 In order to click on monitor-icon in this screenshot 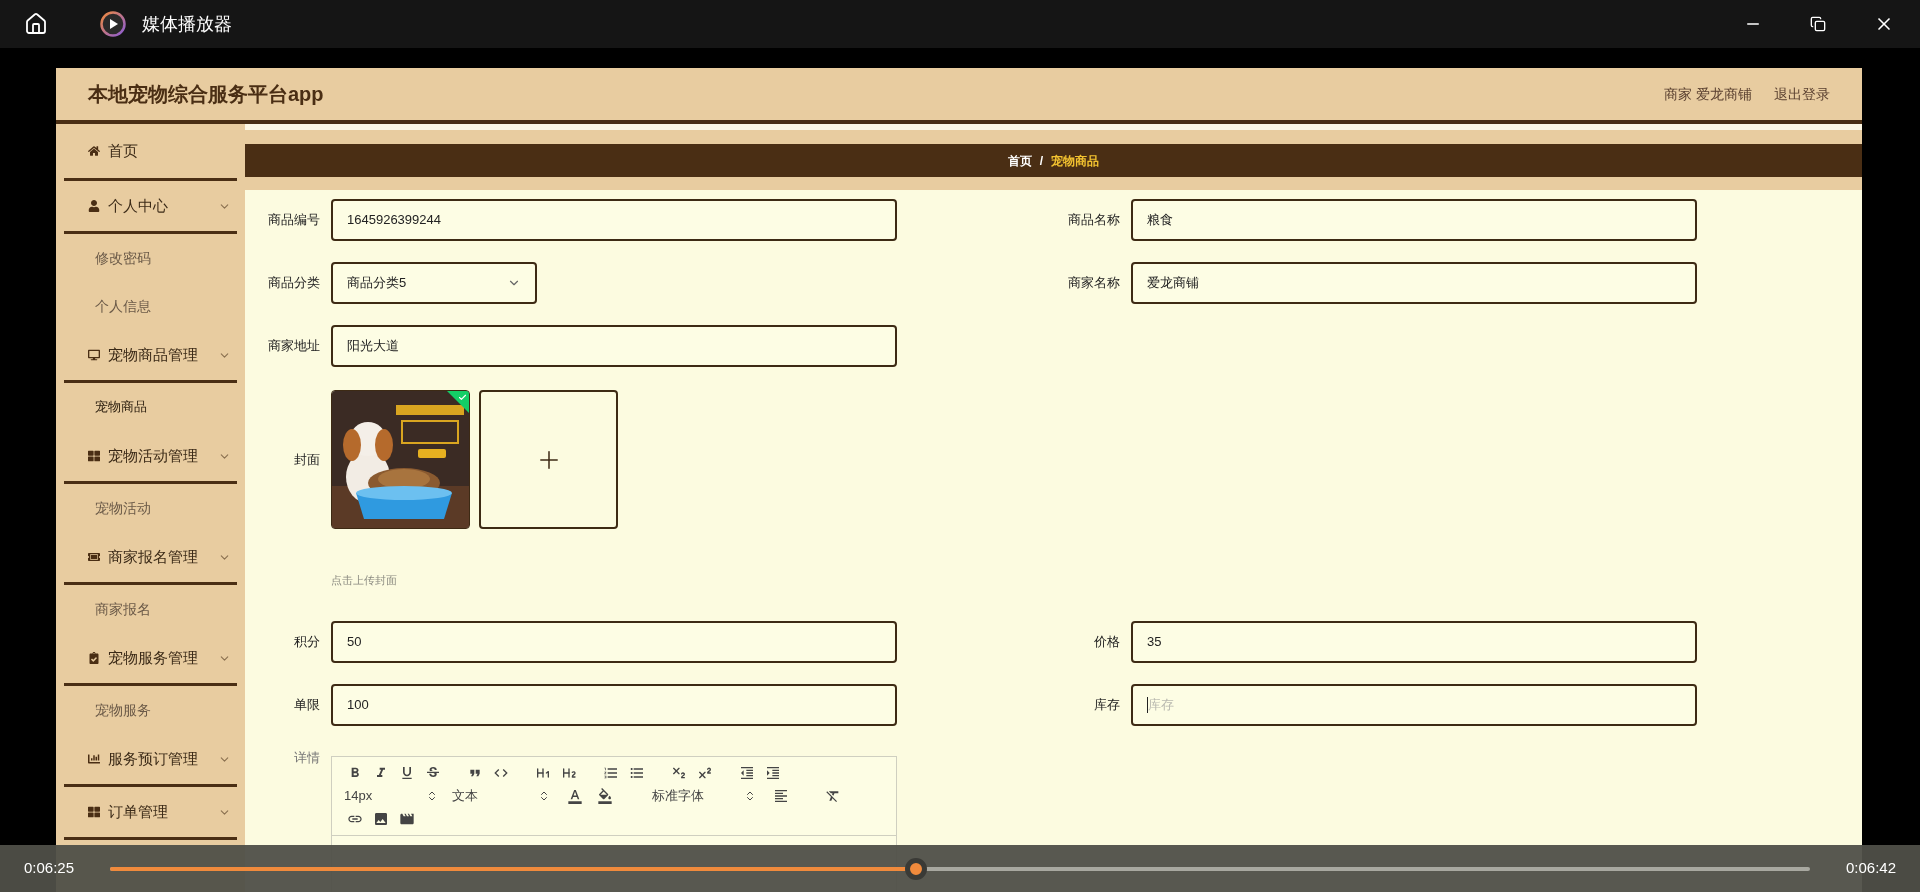, I will do `click(94, 355)`.